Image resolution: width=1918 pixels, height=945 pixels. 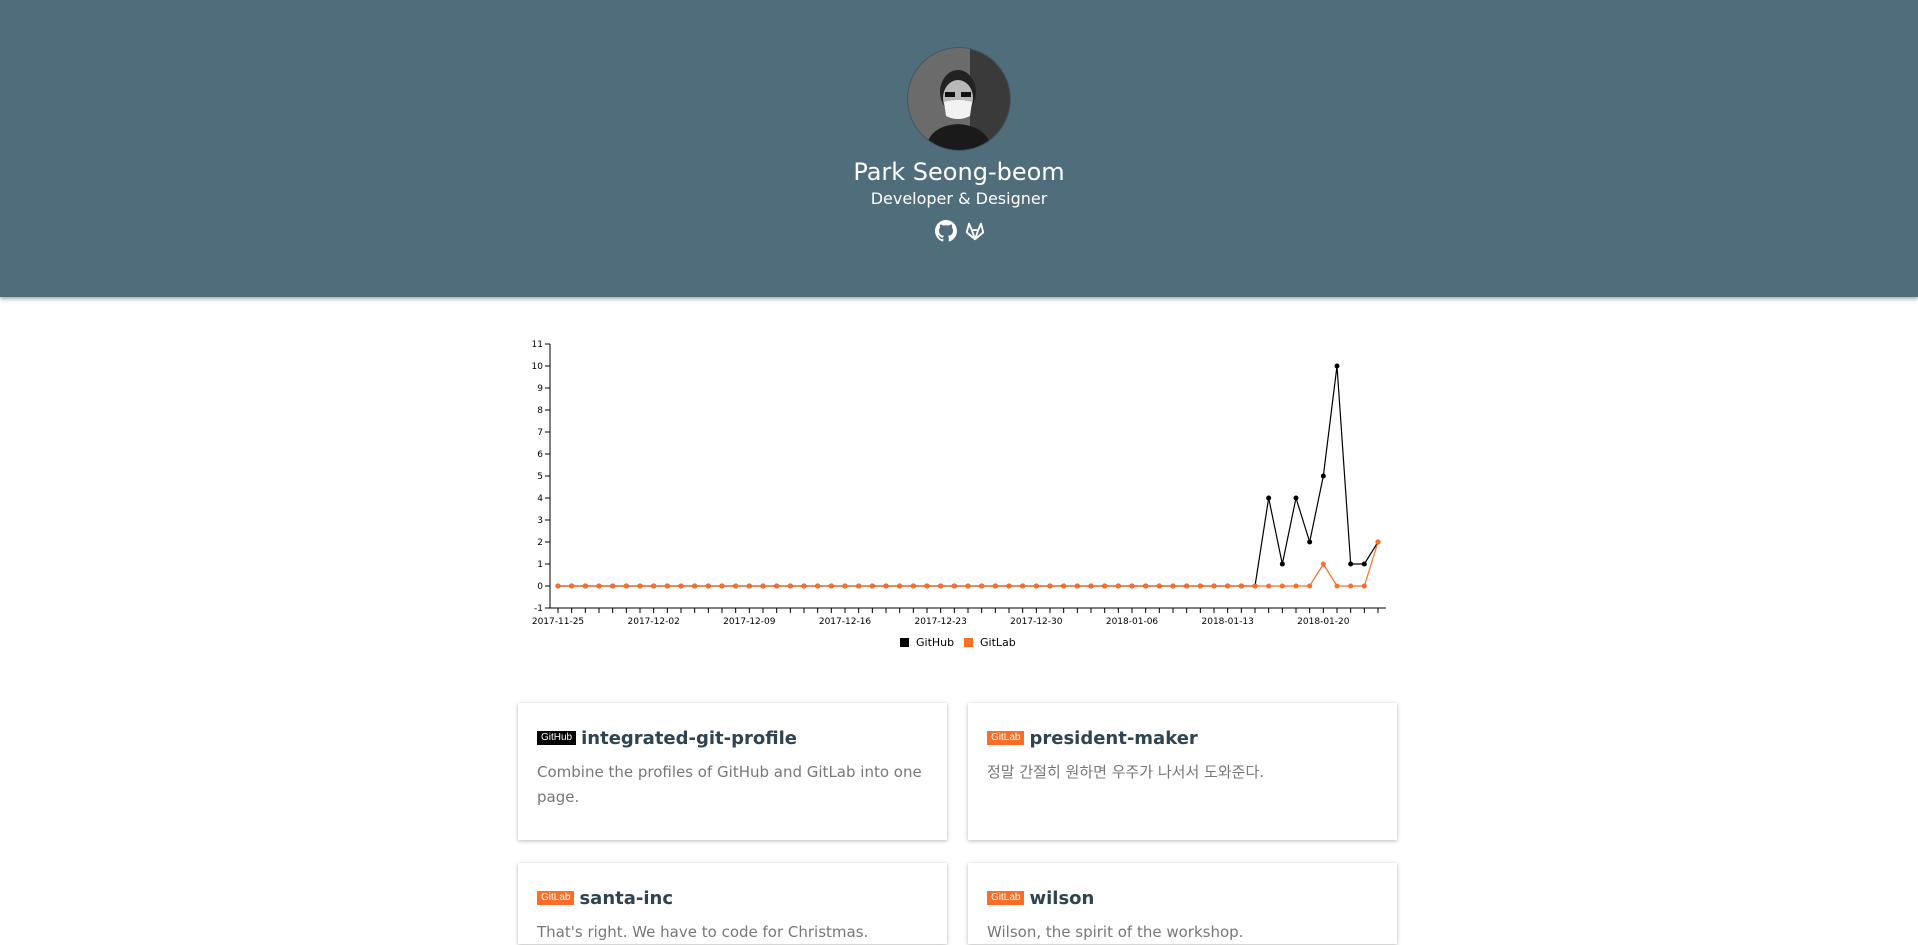 I want to click on y-tick-label: 6, so click(x=540, y=455).